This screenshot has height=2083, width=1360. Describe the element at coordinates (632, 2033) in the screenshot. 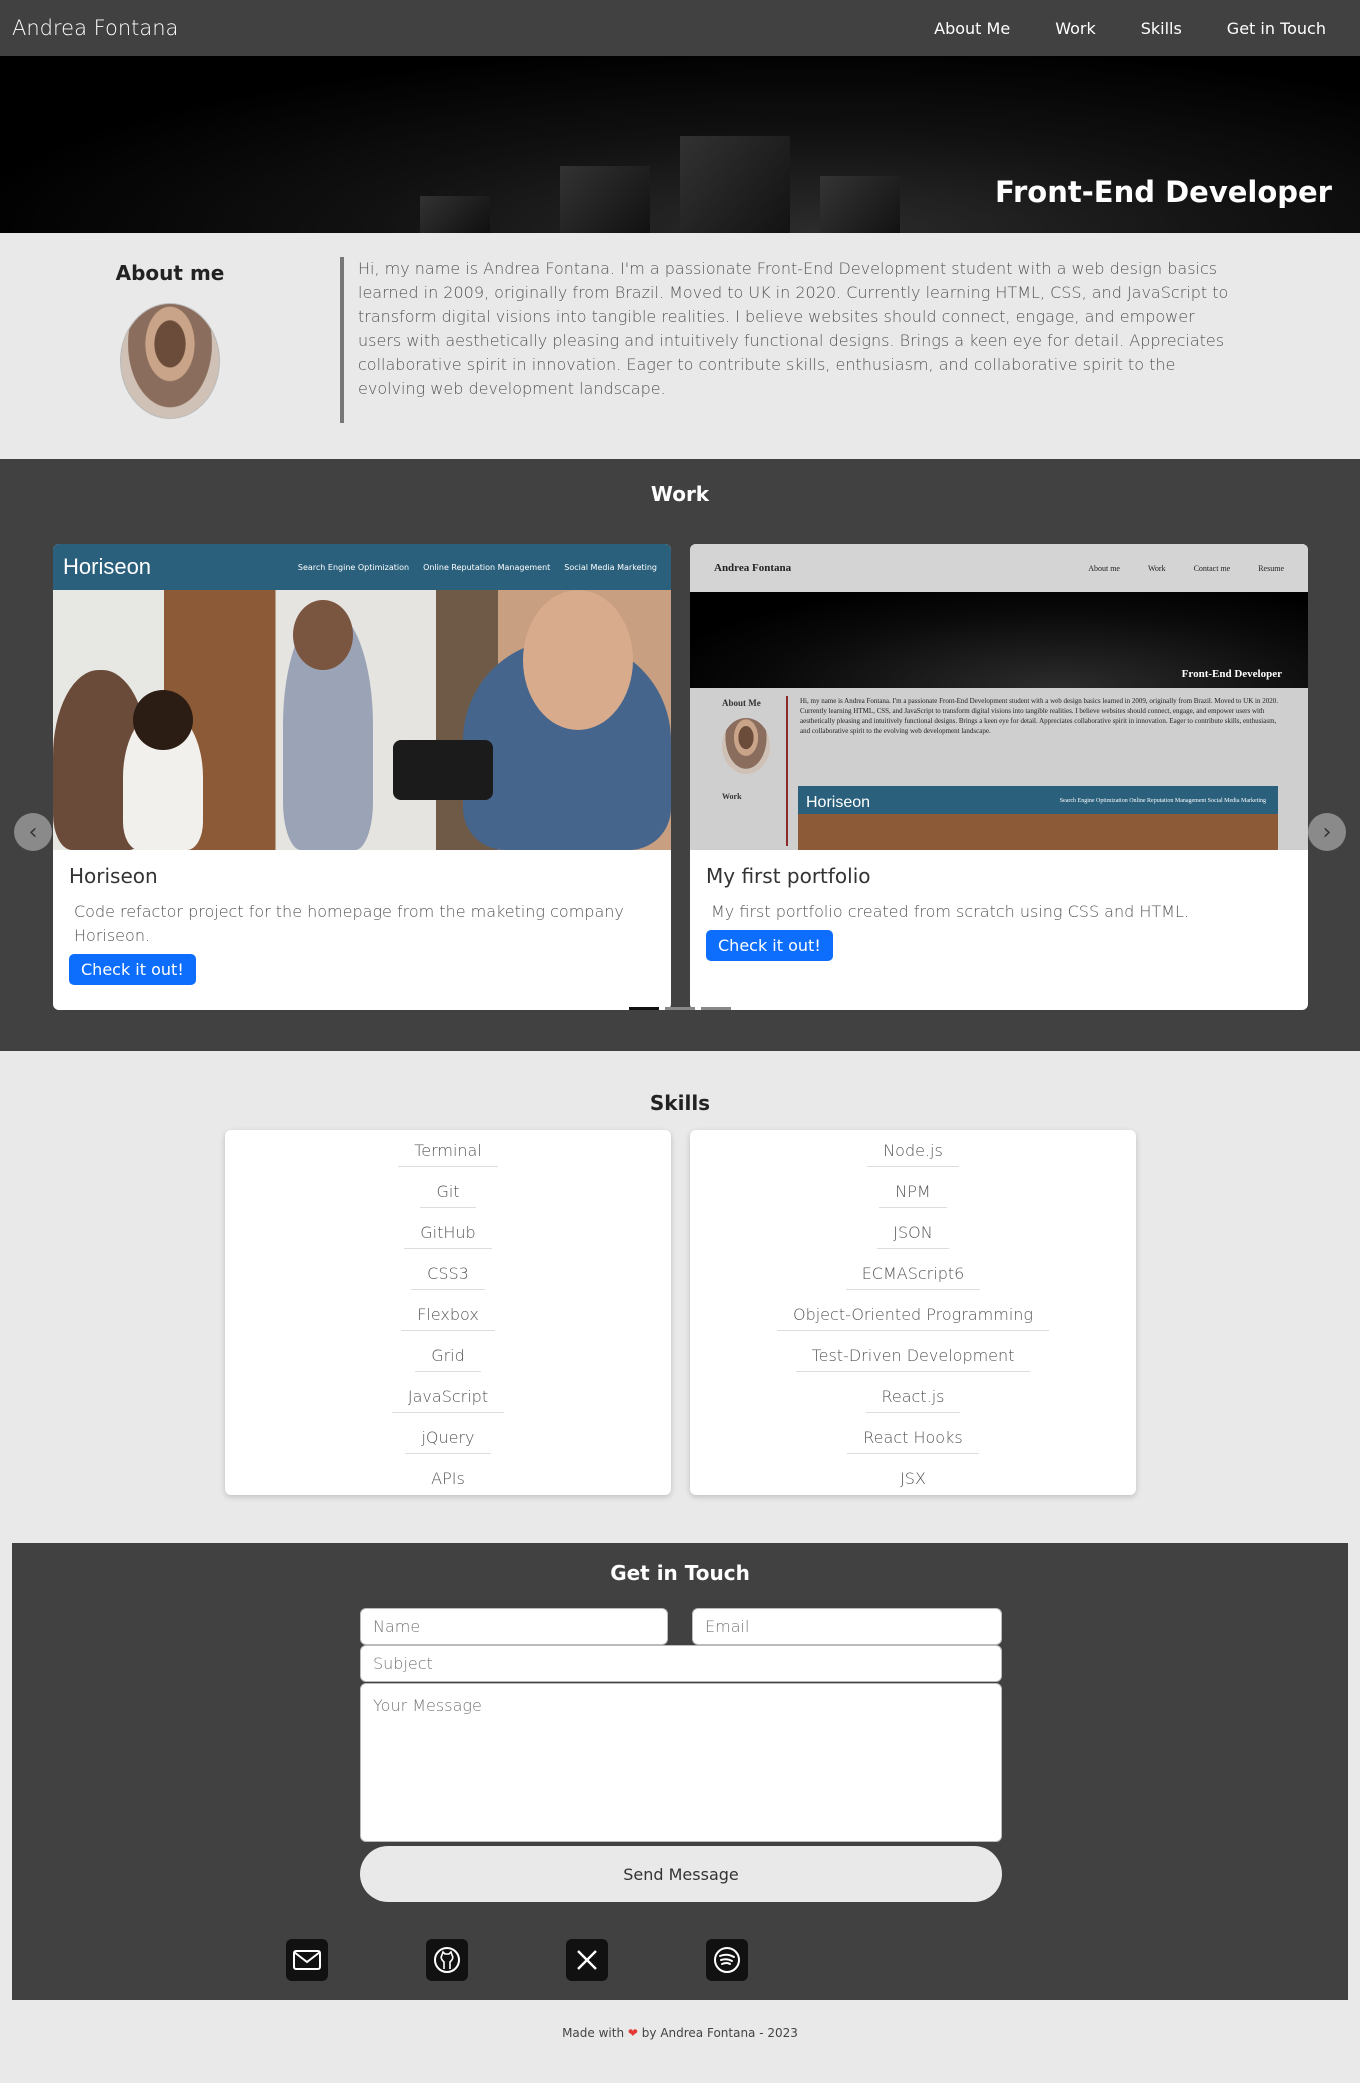

I see `heart-icon: ❤` at that location.